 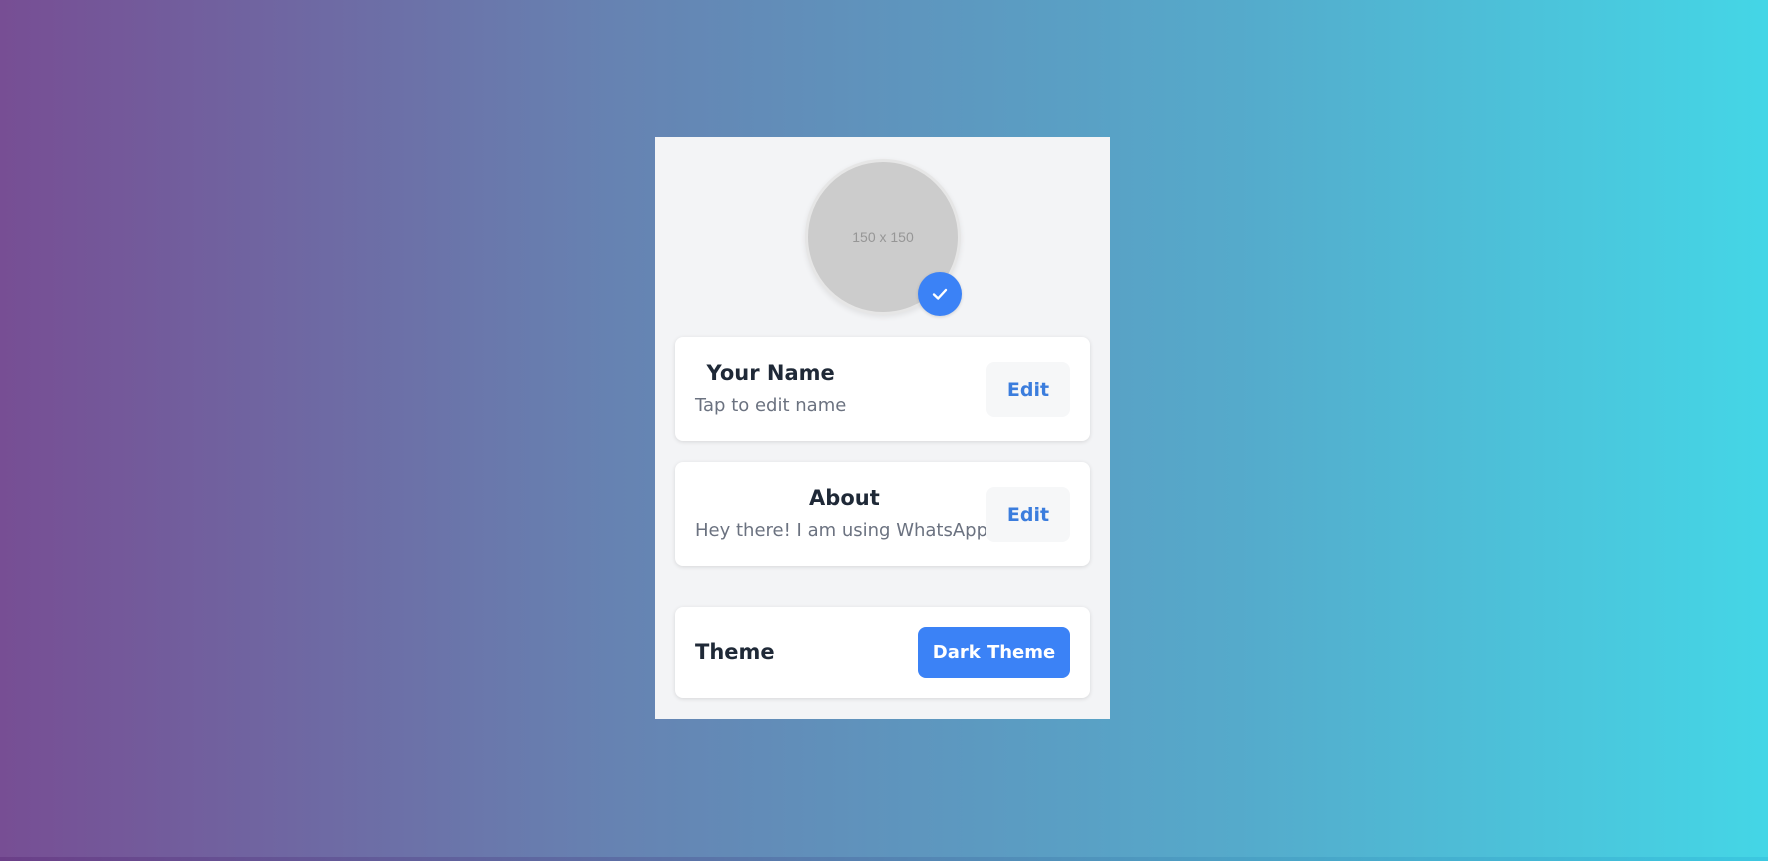 I want to click on check-icon, so click(x=940, y=294).